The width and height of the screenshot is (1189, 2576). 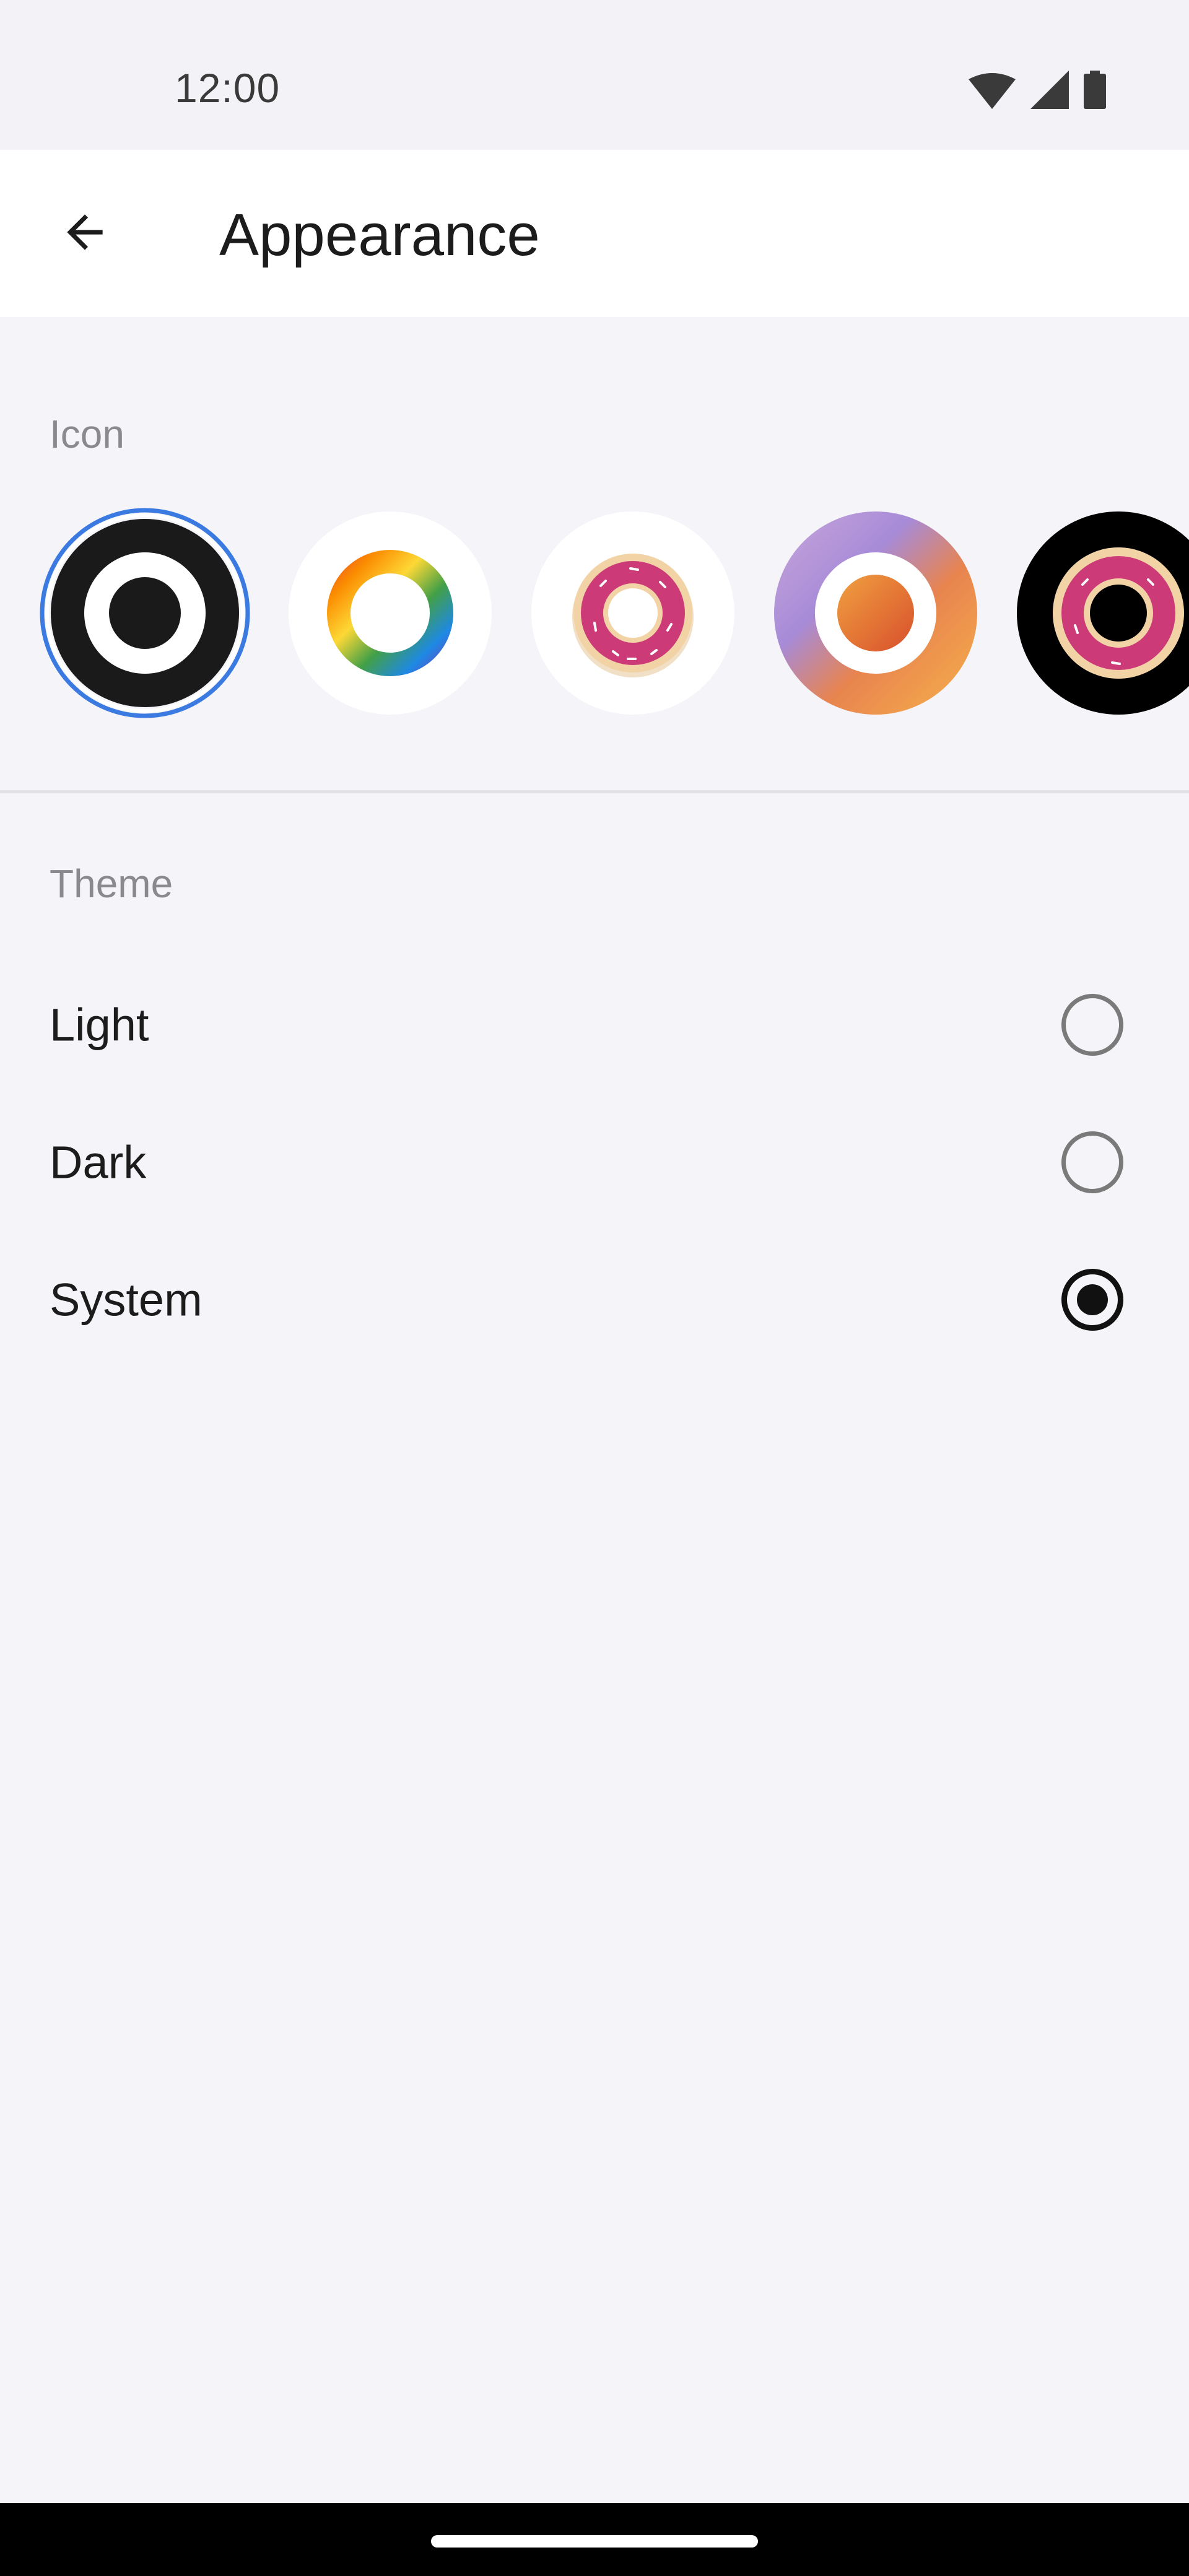 What do you see at coordinates (379, 235) in the screenshot?
I see `page-title: Appearance` at bounding box center [379, 235].